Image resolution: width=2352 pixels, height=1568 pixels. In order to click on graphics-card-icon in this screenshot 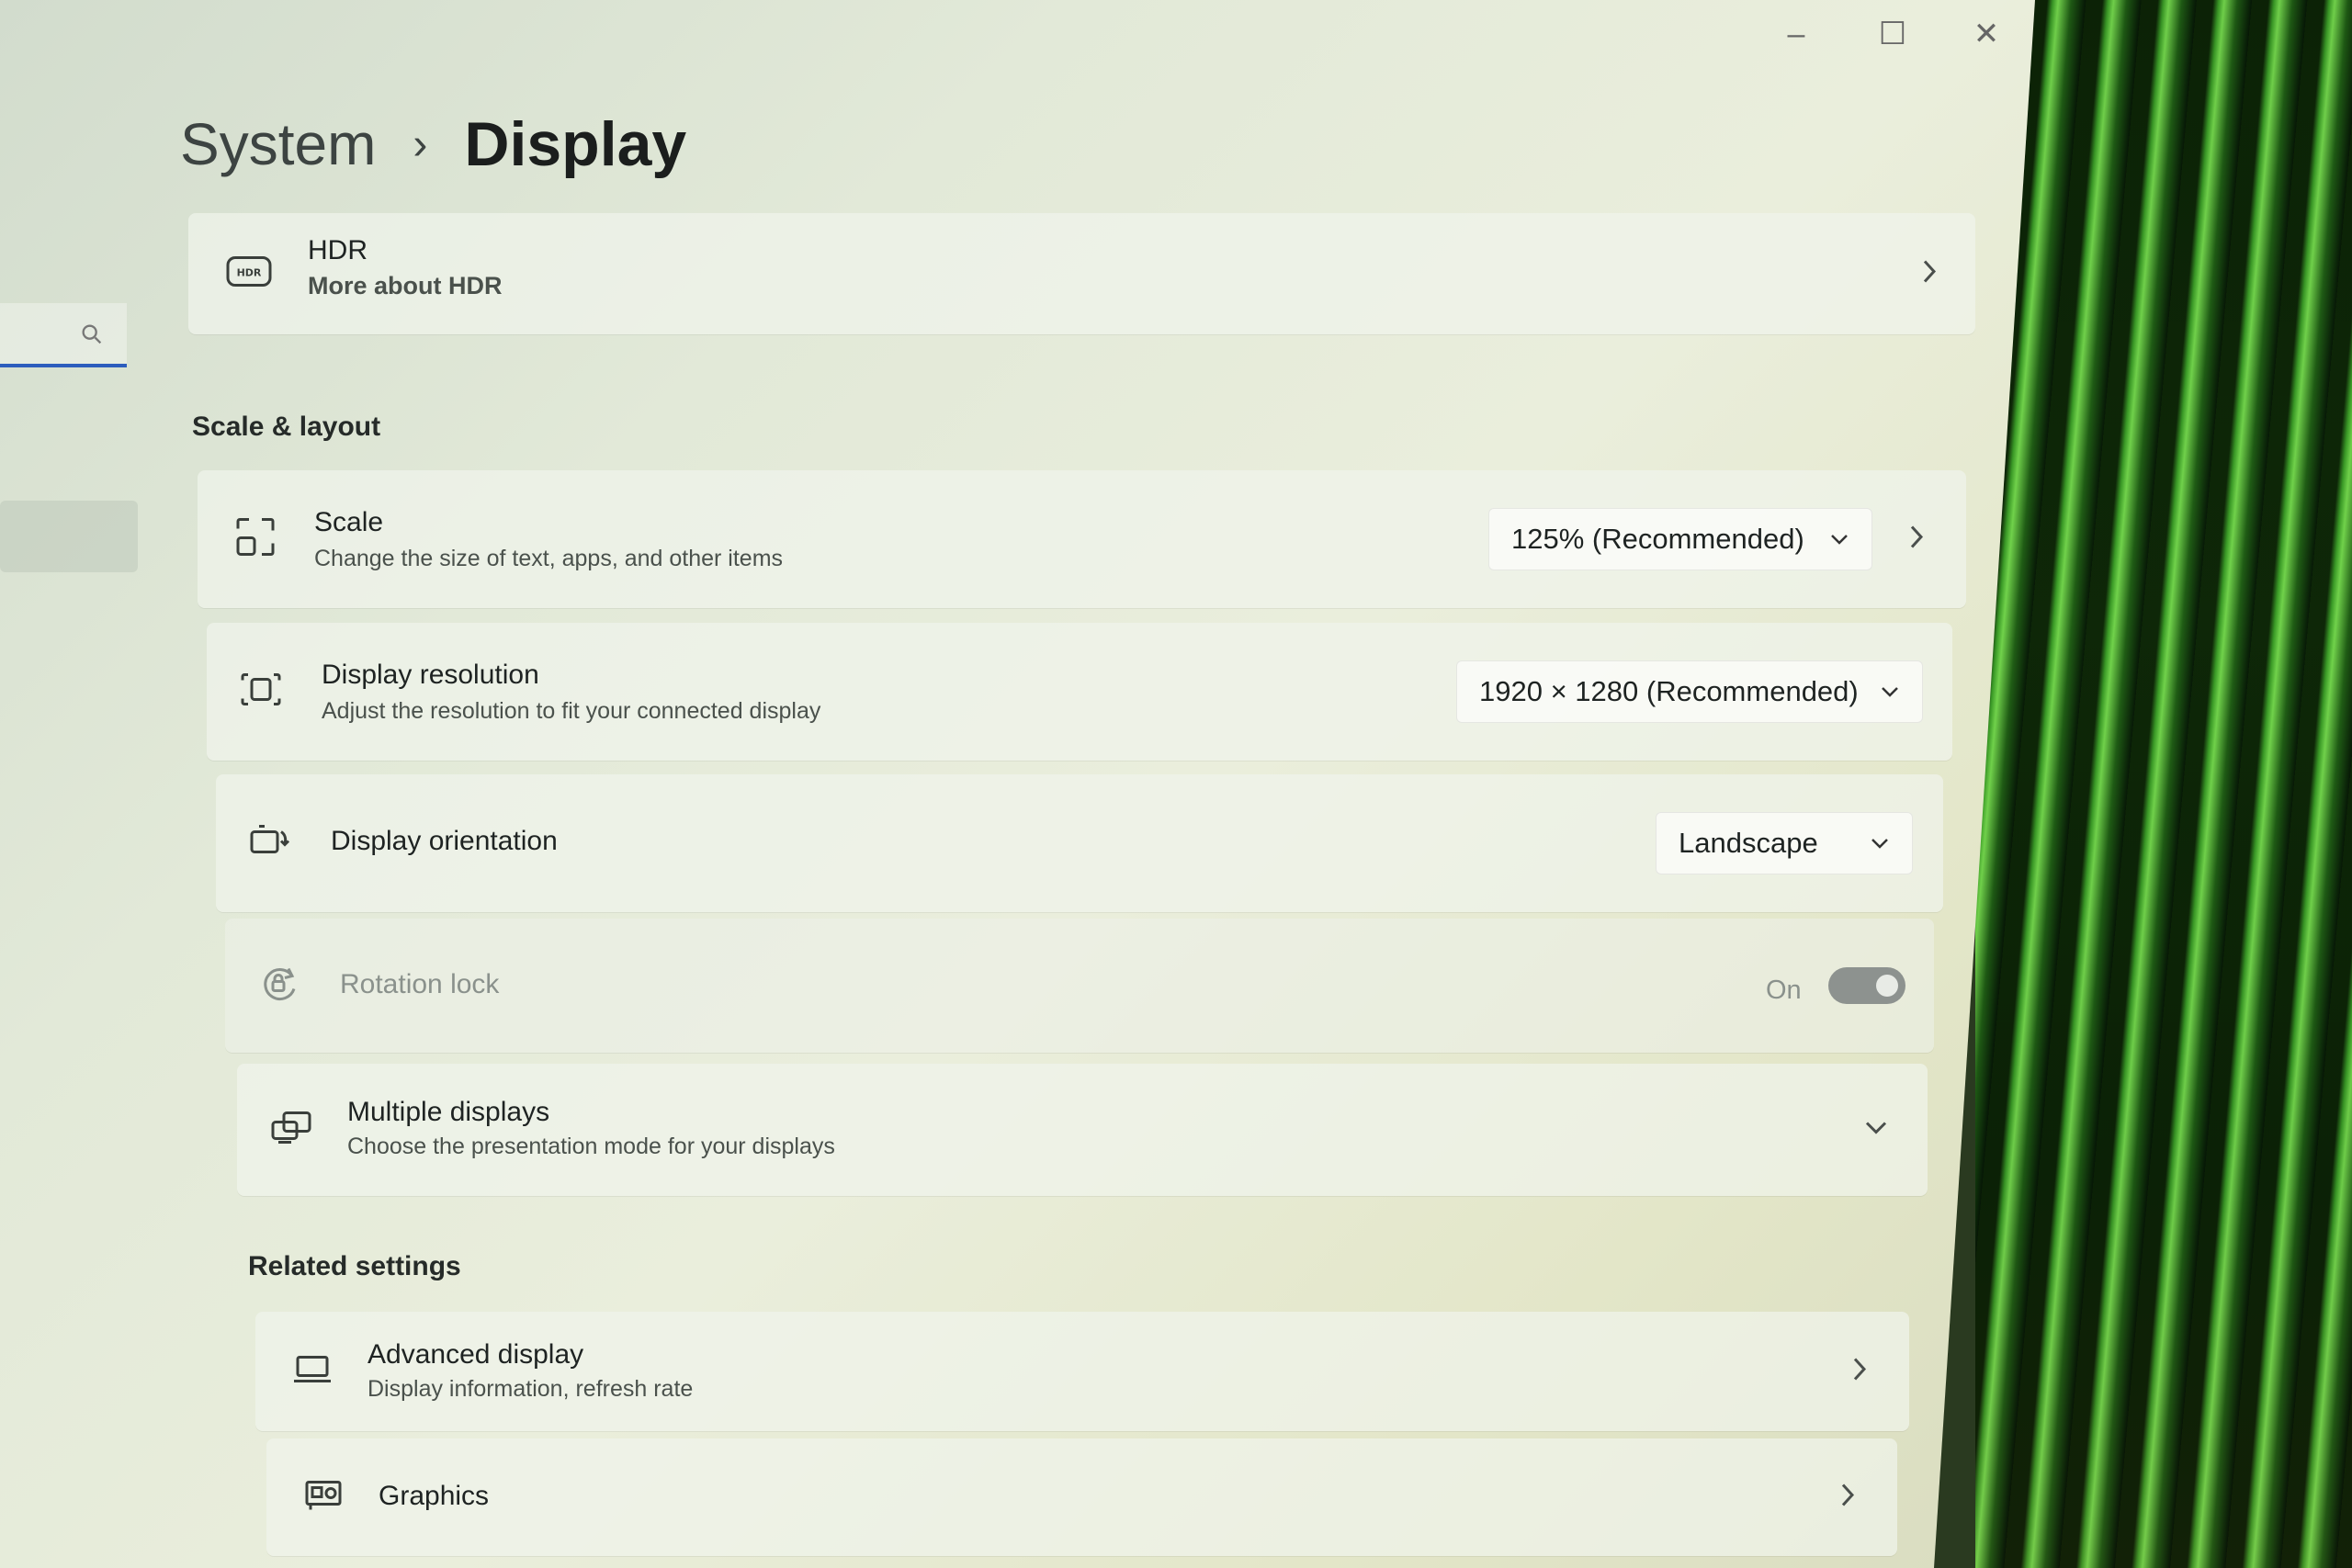, I will do `click(323, 1498)`.